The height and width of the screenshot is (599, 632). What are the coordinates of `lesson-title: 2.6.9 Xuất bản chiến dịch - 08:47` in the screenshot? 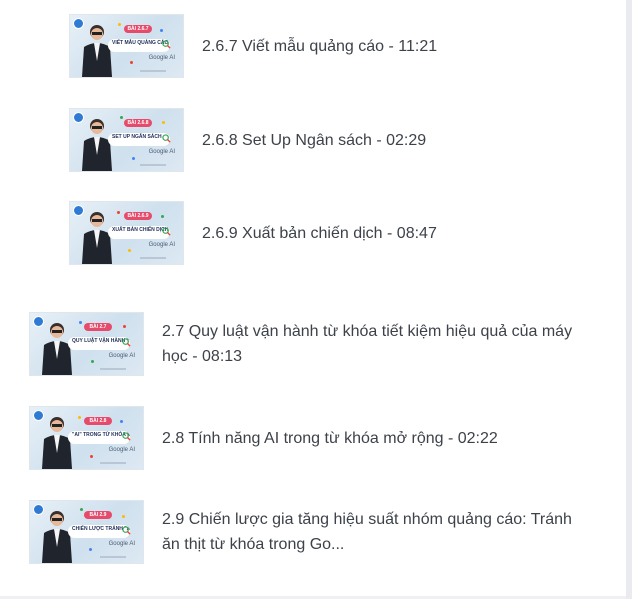 It's located at (319, 233).